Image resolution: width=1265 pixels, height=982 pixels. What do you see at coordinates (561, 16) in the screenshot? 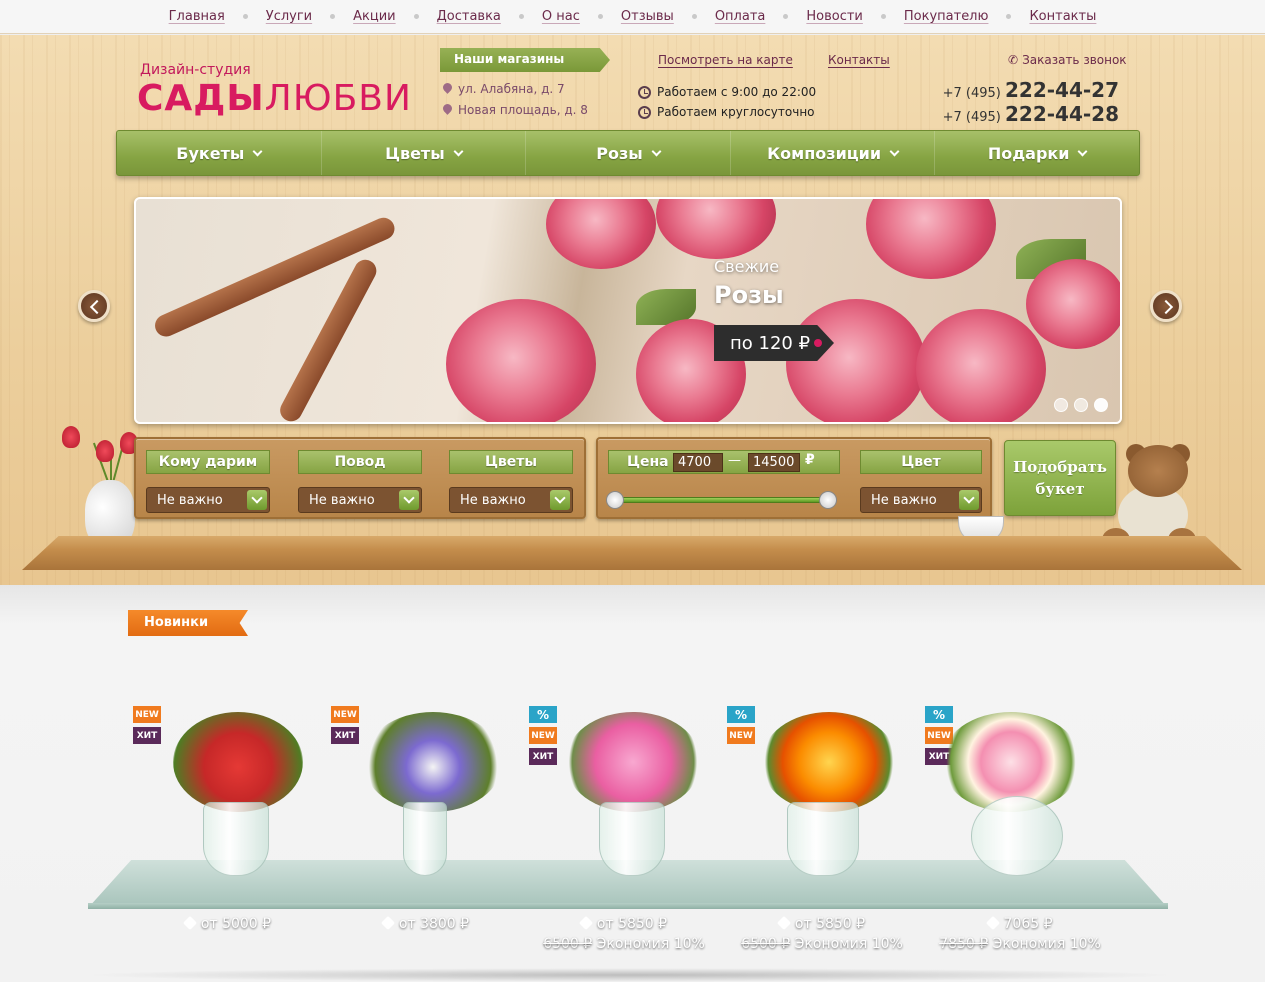
I see `nav-link-about: О нас` at bounding box center [561, 16].